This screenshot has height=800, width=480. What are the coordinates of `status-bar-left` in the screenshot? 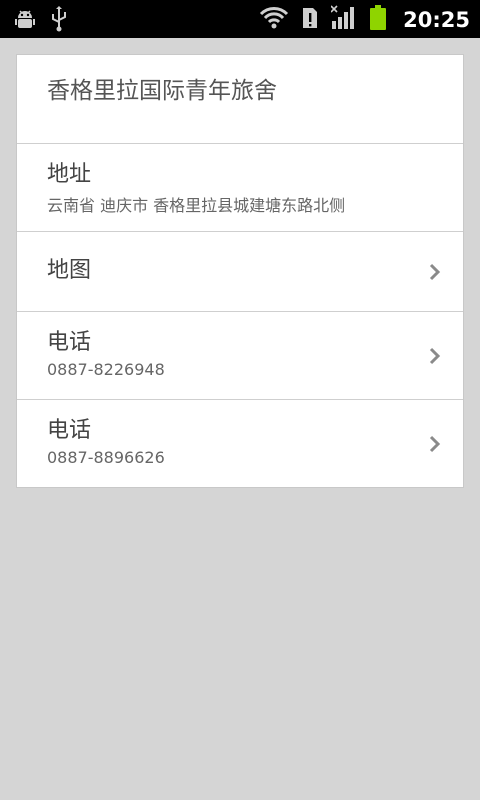 It's located at (41, 21).